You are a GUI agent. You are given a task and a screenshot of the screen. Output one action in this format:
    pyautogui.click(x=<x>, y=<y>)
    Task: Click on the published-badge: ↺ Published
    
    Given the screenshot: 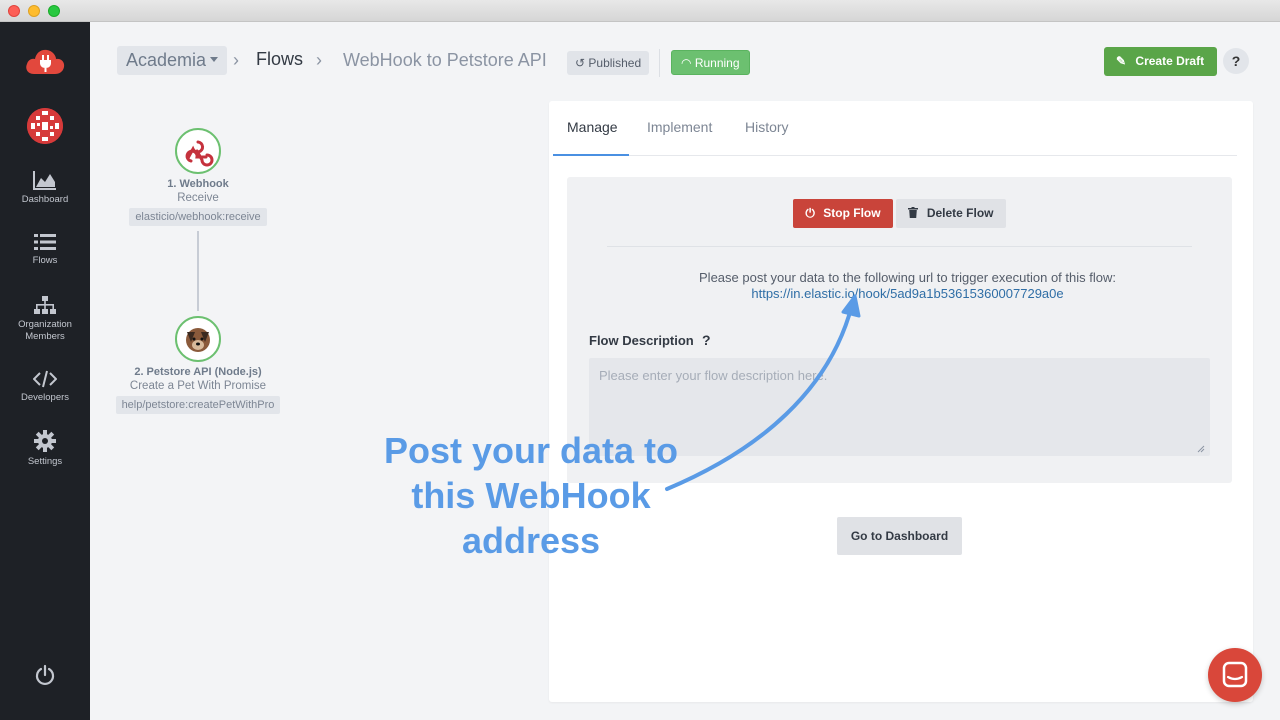 What is the action you would take?
    pyautogui.click(x=608, y=63)
    